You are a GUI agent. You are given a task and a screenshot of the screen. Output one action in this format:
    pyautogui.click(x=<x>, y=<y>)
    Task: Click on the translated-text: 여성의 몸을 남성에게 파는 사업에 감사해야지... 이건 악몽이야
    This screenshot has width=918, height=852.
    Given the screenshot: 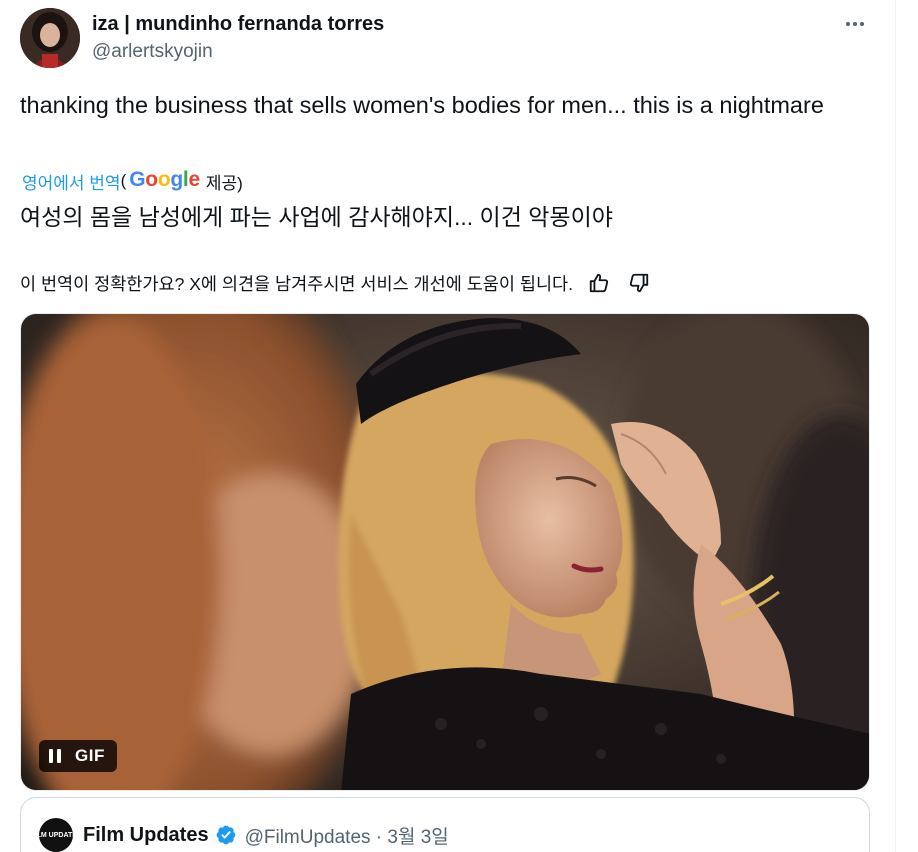 What is the action you would take?
    pyautogui.click(x=316, y=217)
    